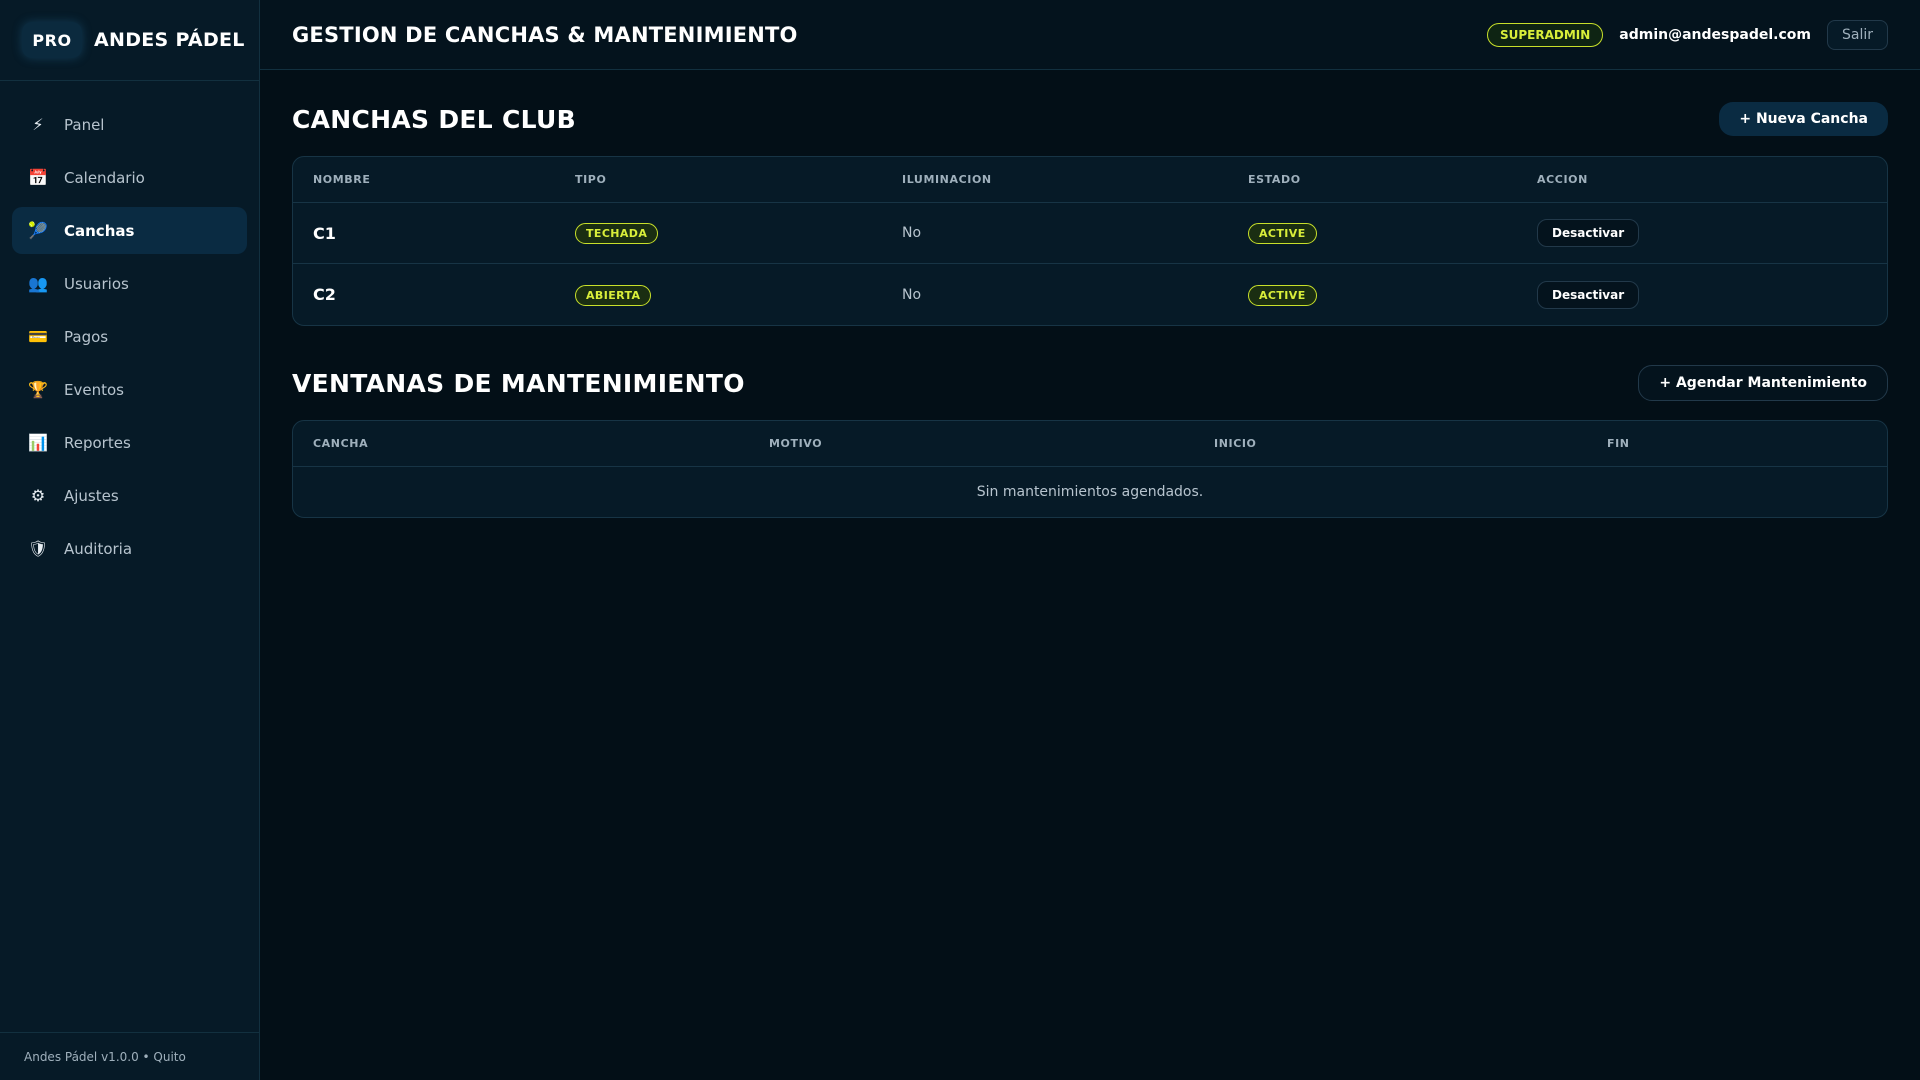 Image resolution: width=1920 pixels, height=1080 pixels. I want to click on user-email: admin@andespadel.com, so click(1715, 34).